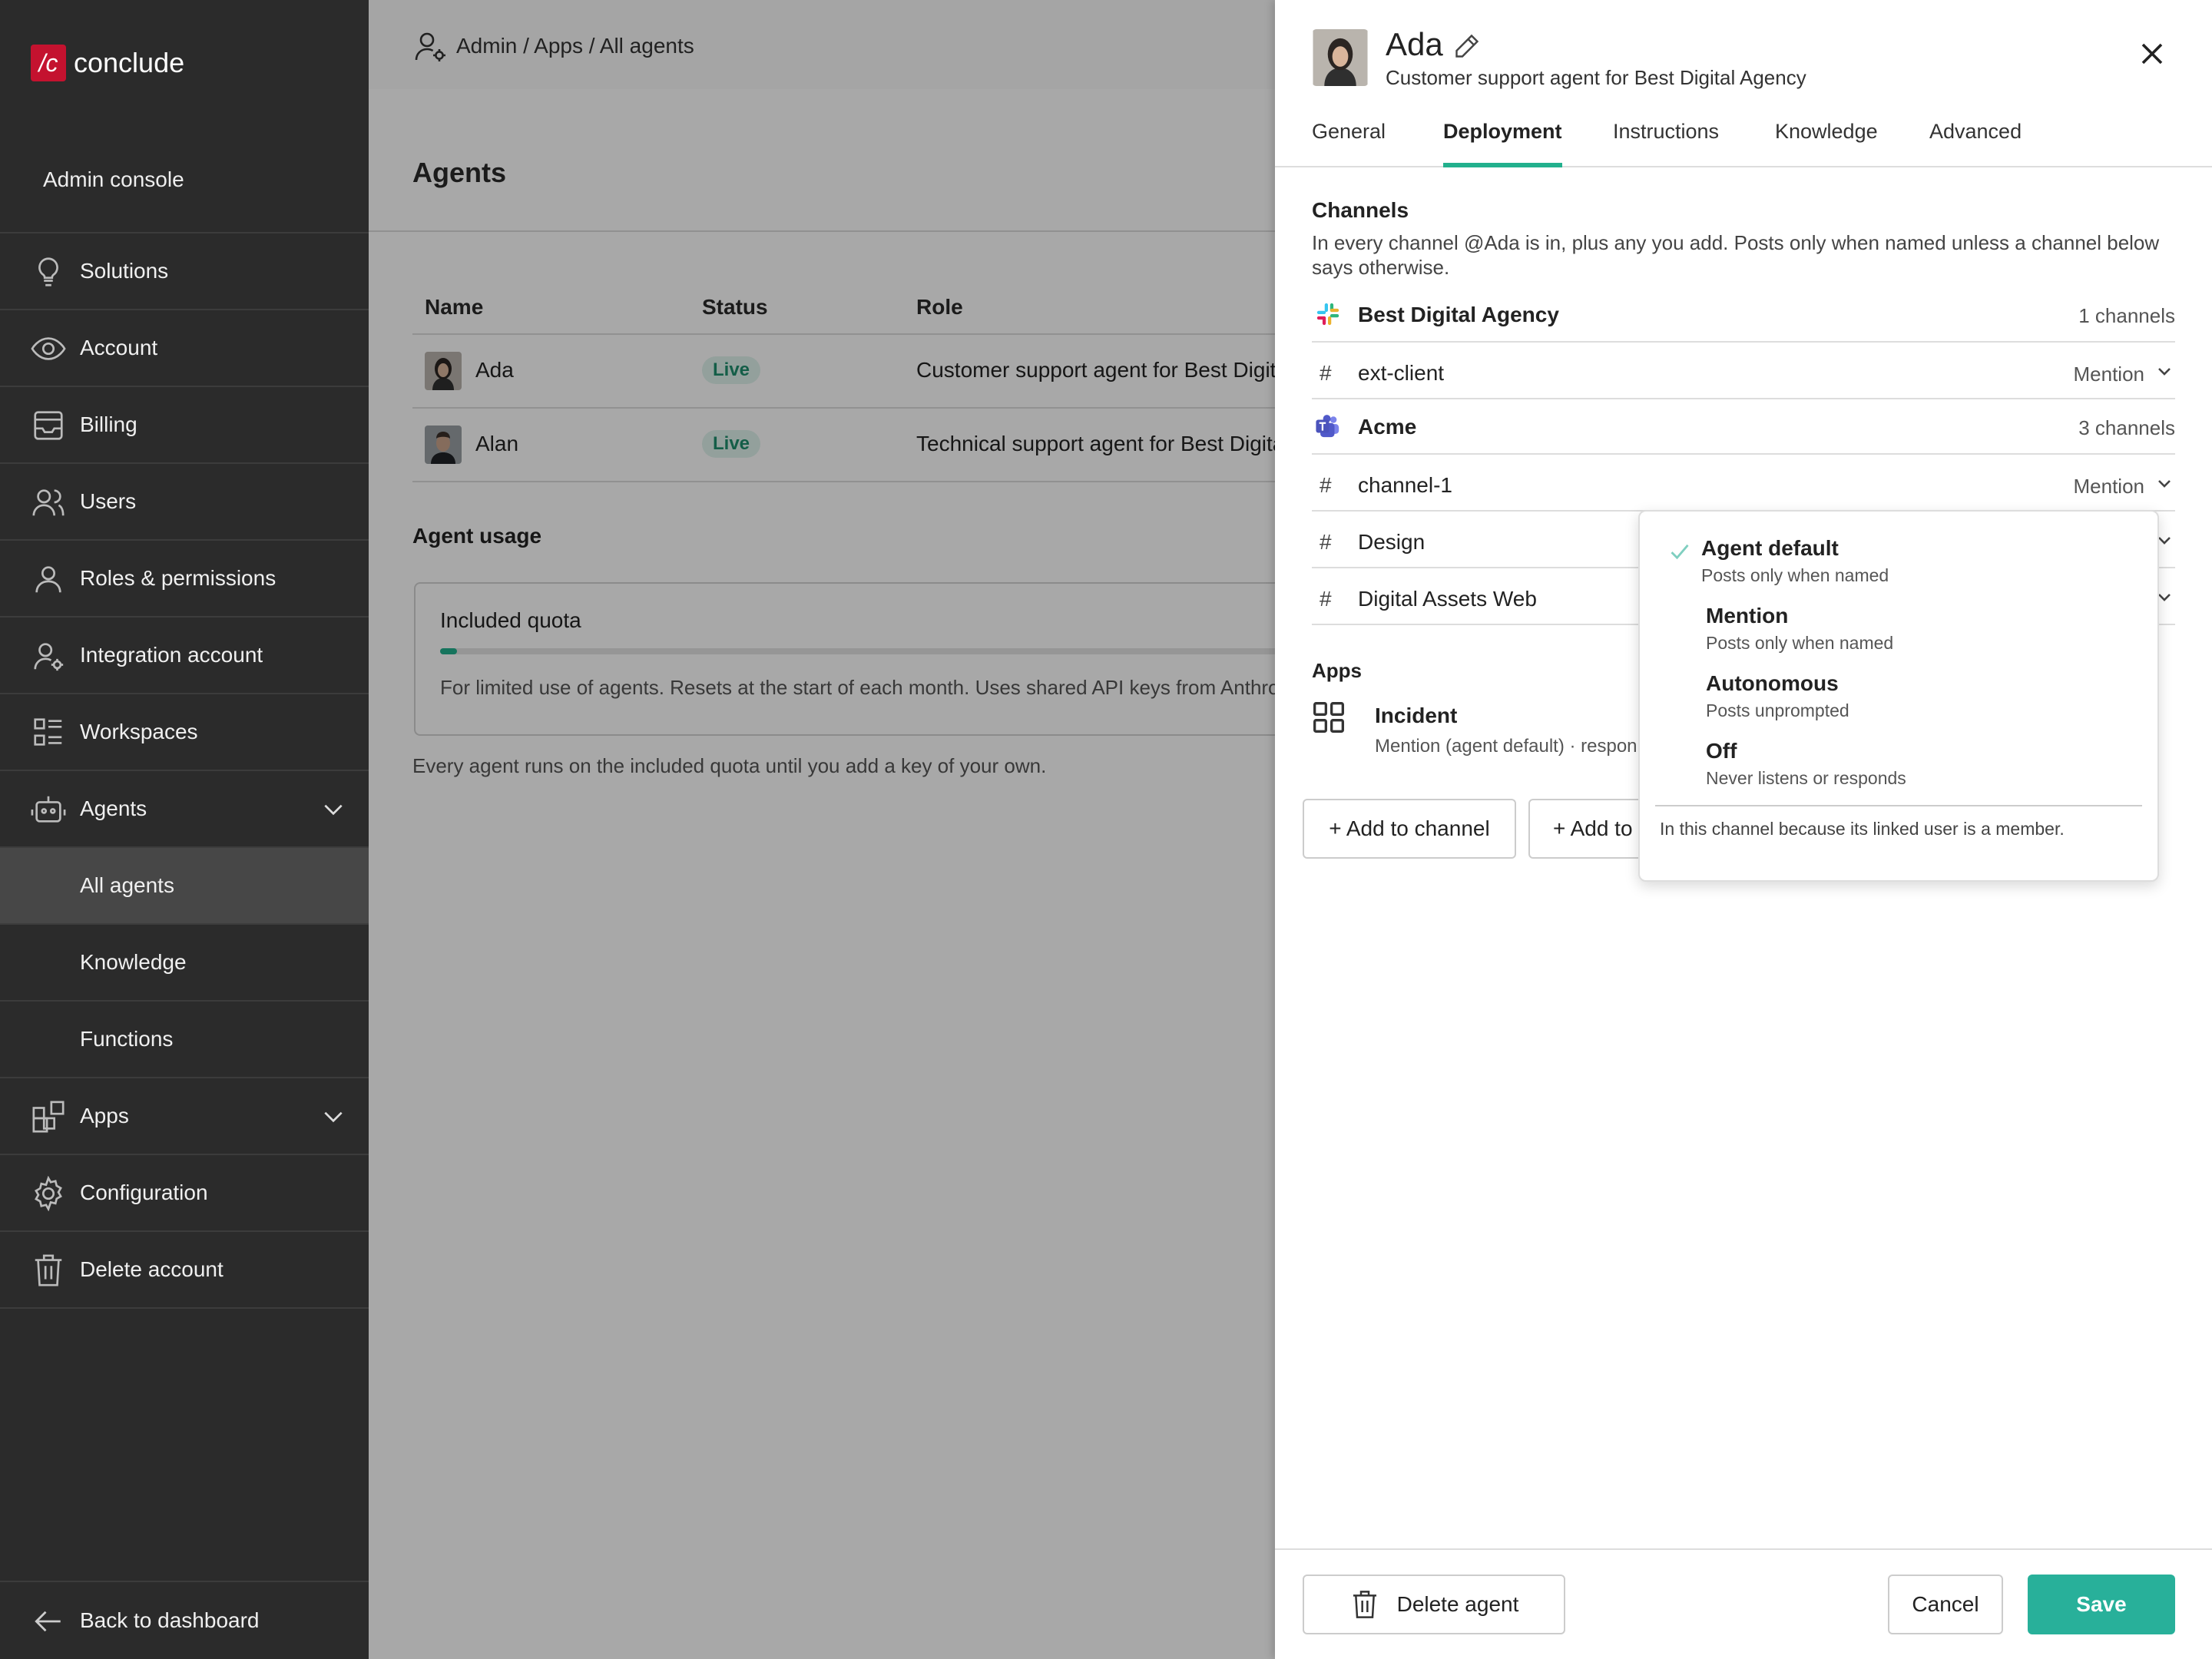  What do you see at coordinates (1680, 552) in the screenshot?
I see `check-icon` at bounding box center [1680, 552].